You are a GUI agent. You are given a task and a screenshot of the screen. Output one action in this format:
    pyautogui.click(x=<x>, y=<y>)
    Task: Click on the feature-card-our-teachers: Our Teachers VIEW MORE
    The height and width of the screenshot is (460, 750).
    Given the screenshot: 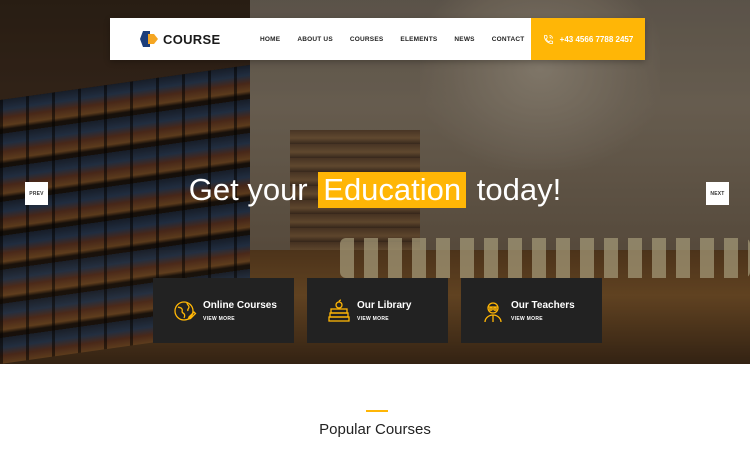 What is the action you would take?
    pyautogui.click(x=531, y=310)
    